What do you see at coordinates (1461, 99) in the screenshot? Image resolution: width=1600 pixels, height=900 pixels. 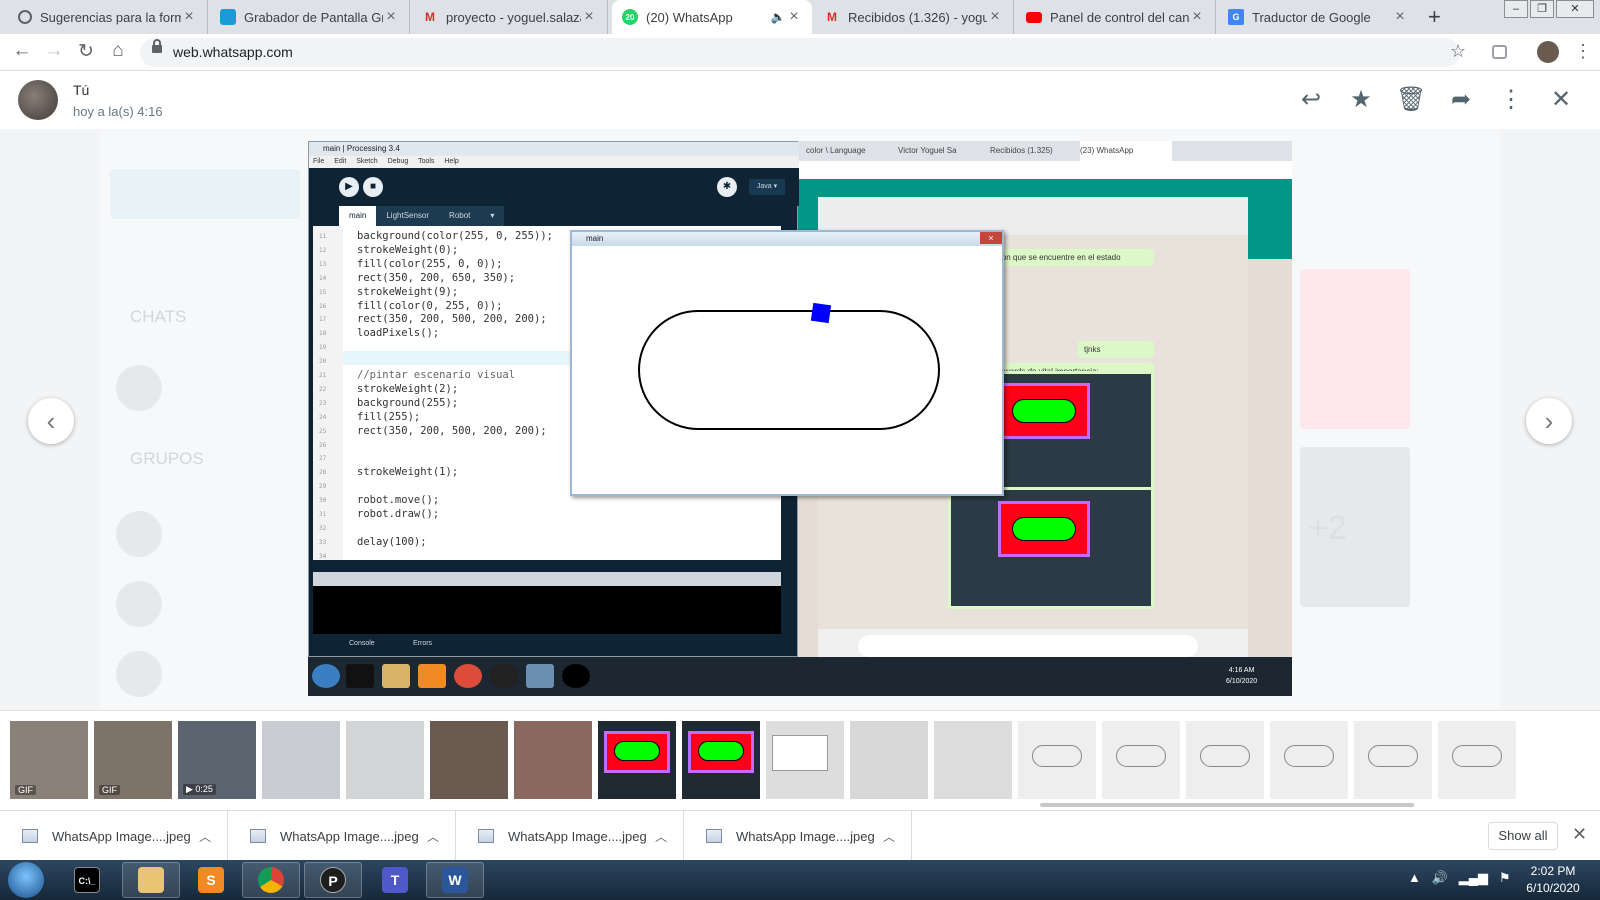 I see `forward-icon: ➦` at bounding box center [1461, 99].